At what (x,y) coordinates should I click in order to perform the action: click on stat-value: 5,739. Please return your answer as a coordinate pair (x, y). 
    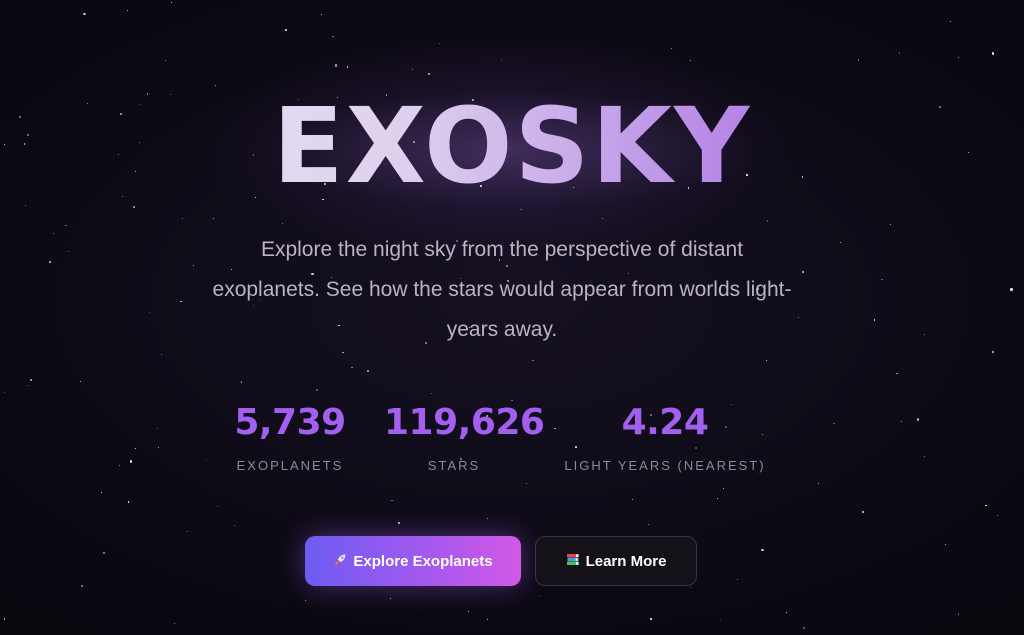
    Looking at the image, I should click on (290, 422).